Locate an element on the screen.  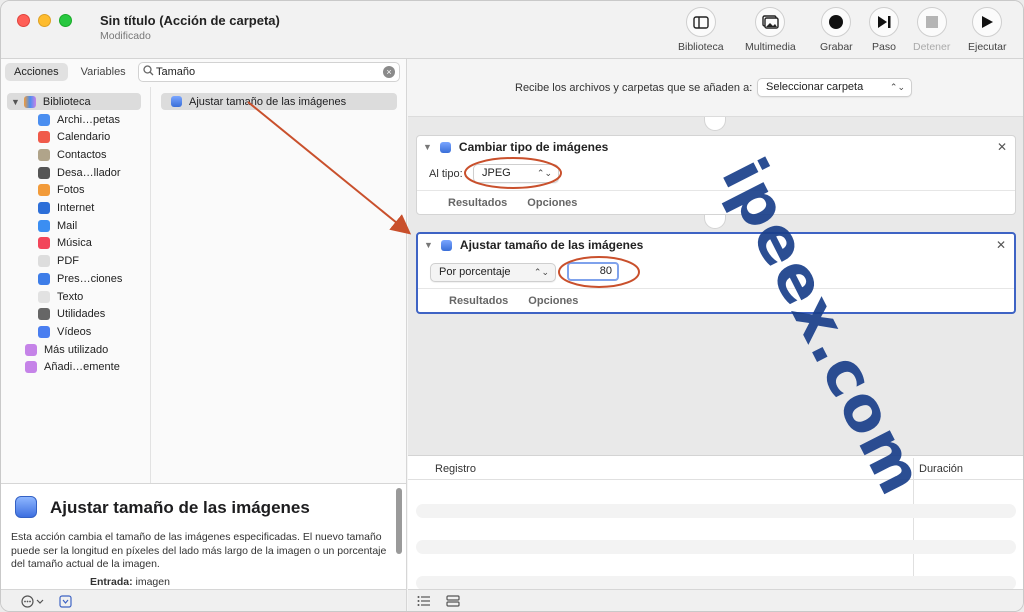
more-options-icon is located at coordinates (33, 601).